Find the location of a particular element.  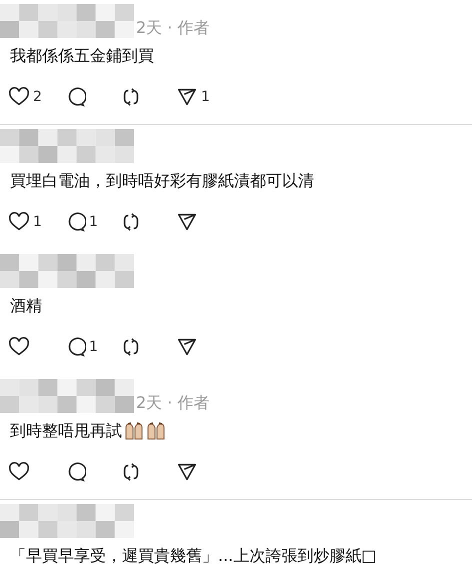

post-text: 我都係係五金鋪到買 is located at coordinates (82, 56).